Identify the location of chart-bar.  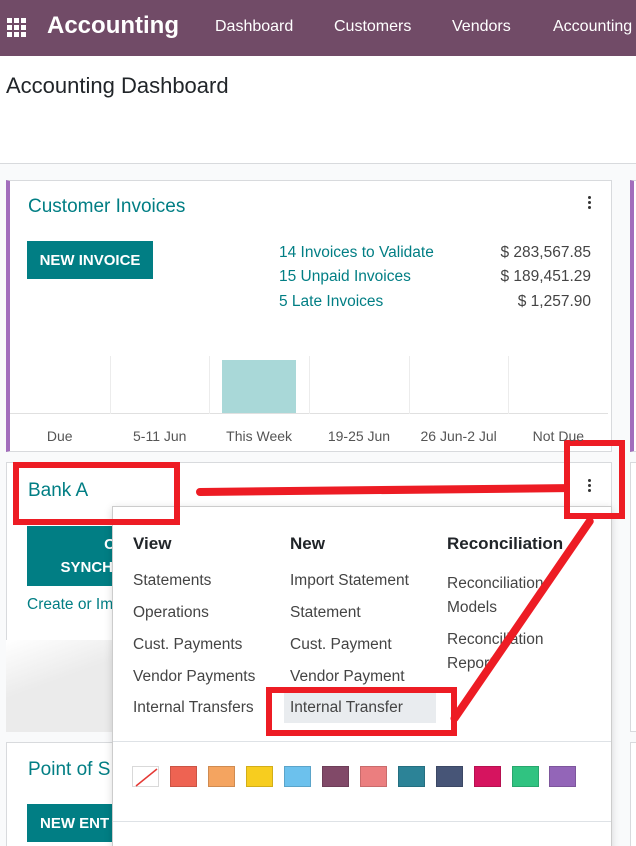
(259, 386).